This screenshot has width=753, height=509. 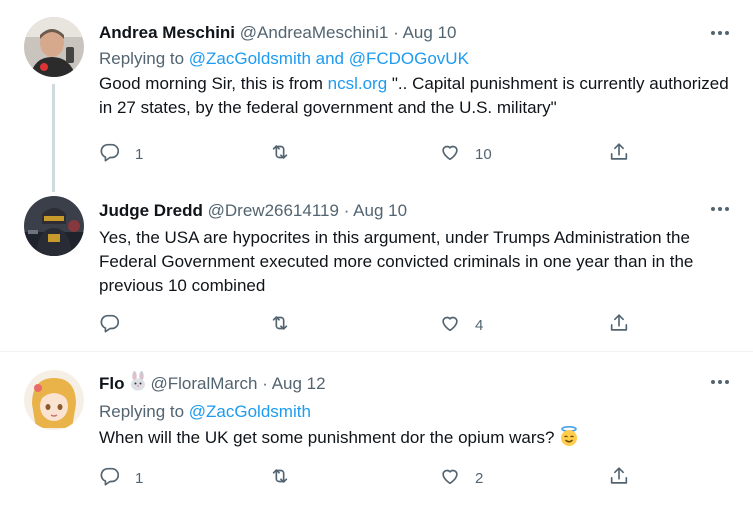 I want to click on author-handle: @AndreaMeschini1, so click(x=314, y=32).